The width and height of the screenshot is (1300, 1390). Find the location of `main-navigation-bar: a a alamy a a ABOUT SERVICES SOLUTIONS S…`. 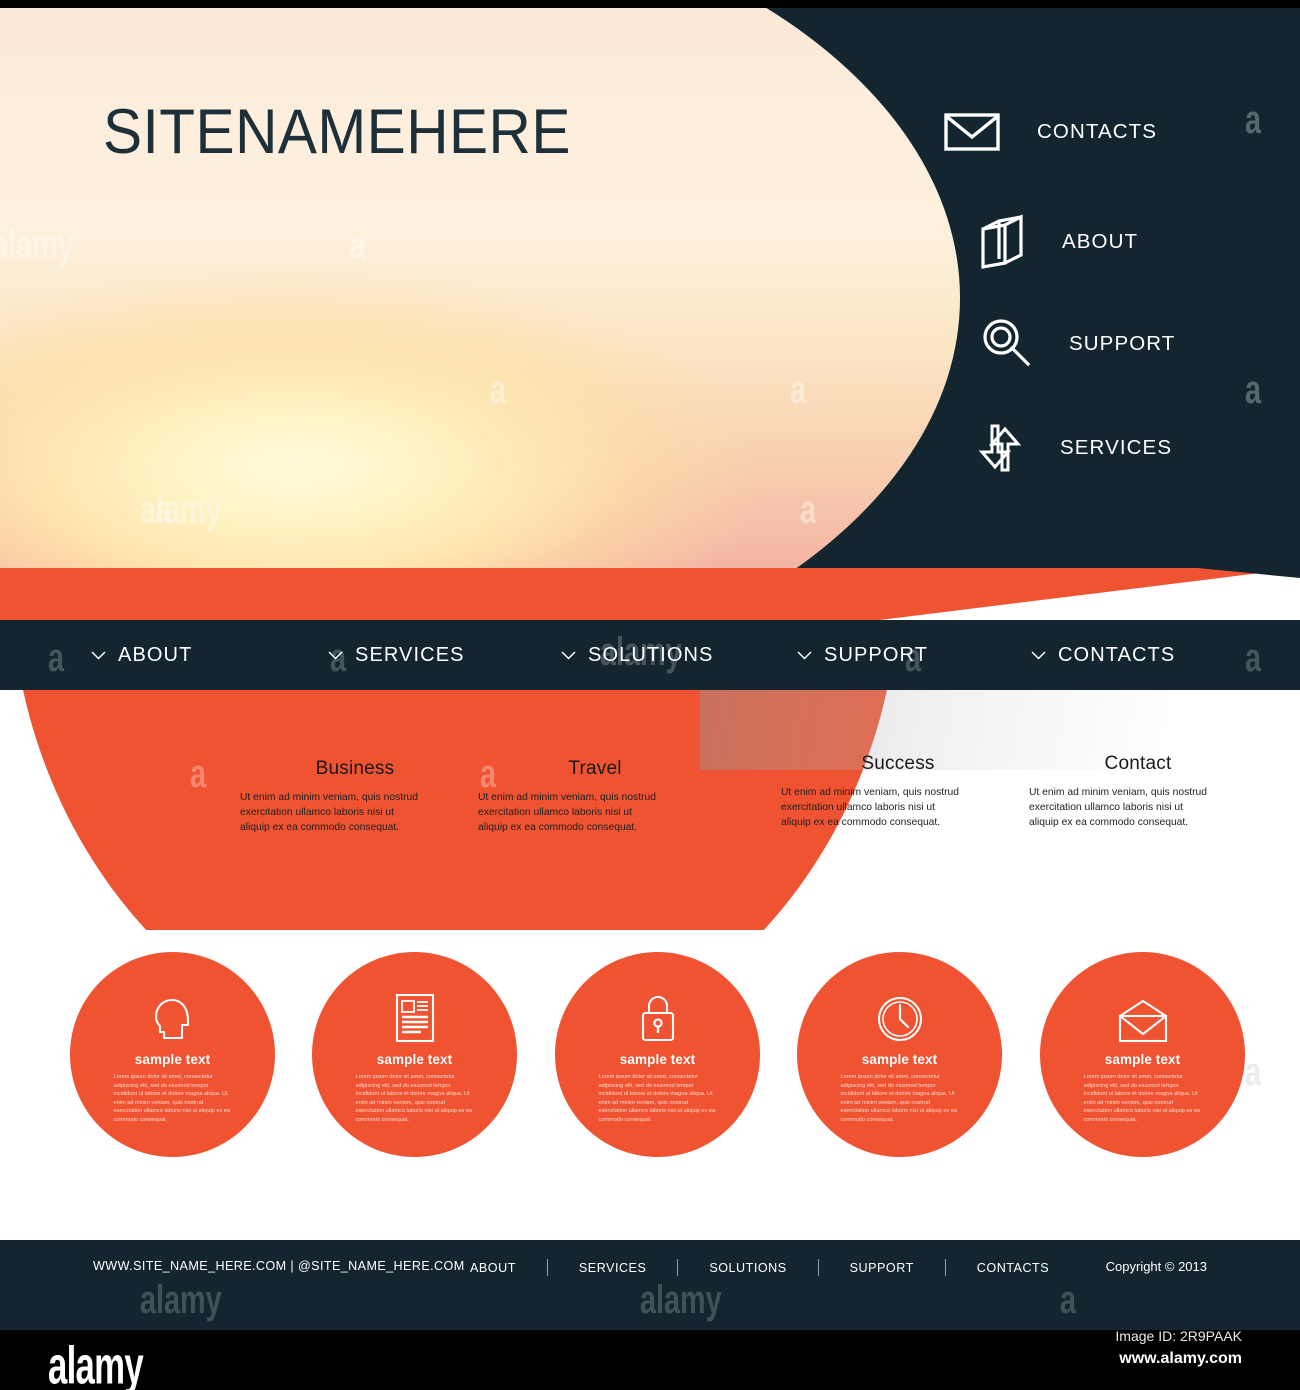

main-navigation-bar: a a alamy a a ABOUT SERVICES SOLUTIONS S… is located at coordinates (650, 655).